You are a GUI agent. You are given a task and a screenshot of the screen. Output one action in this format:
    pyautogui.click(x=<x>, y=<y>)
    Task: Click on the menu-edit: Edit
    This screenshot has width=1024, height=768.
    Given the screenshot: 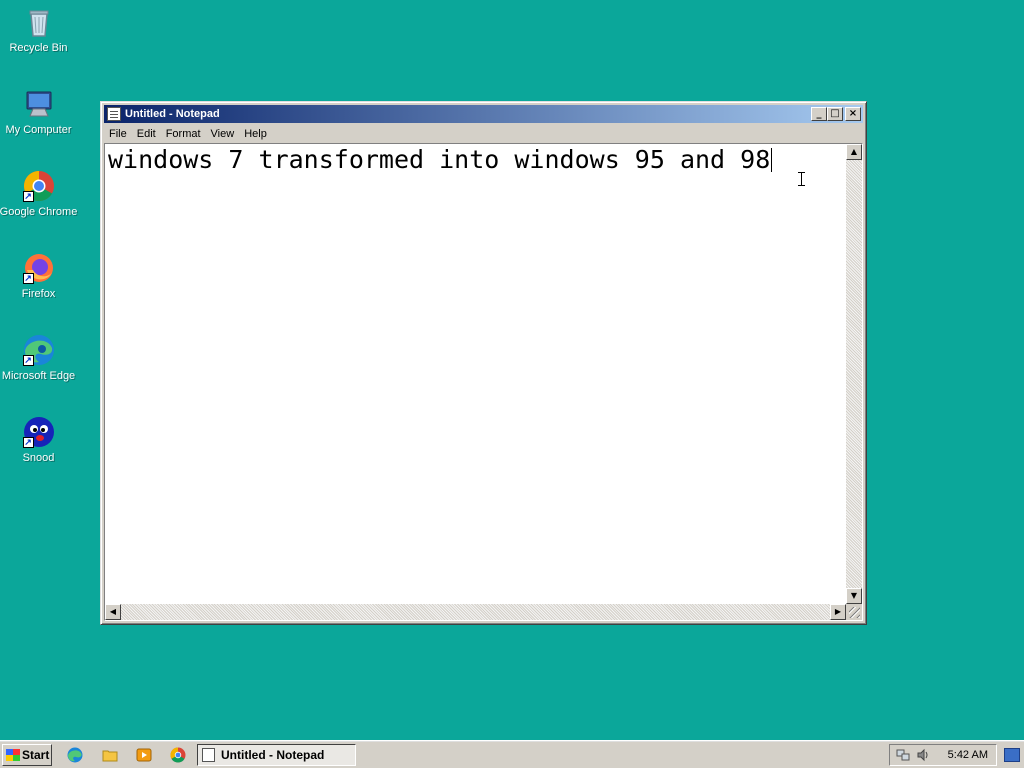 What is the action you would take?
    pyautogui.click(x=146, y=134)
    